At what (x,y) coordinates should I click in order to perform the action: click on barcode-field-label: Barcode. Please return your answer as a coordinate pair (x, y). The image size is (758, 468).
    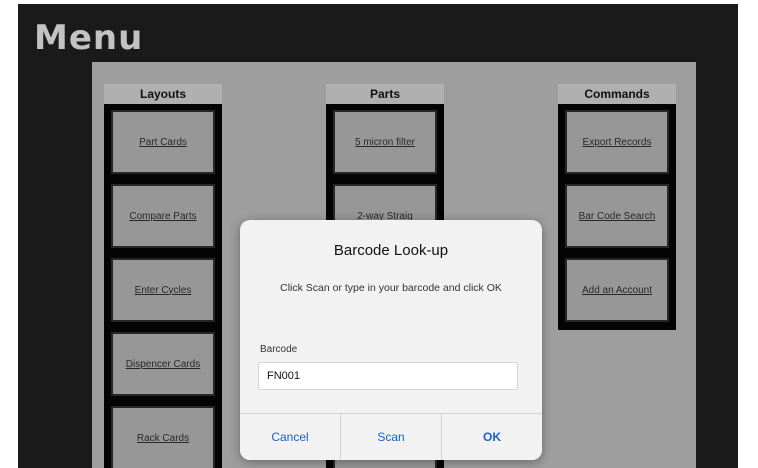
    Looking at the image, I should click on (279, 349).